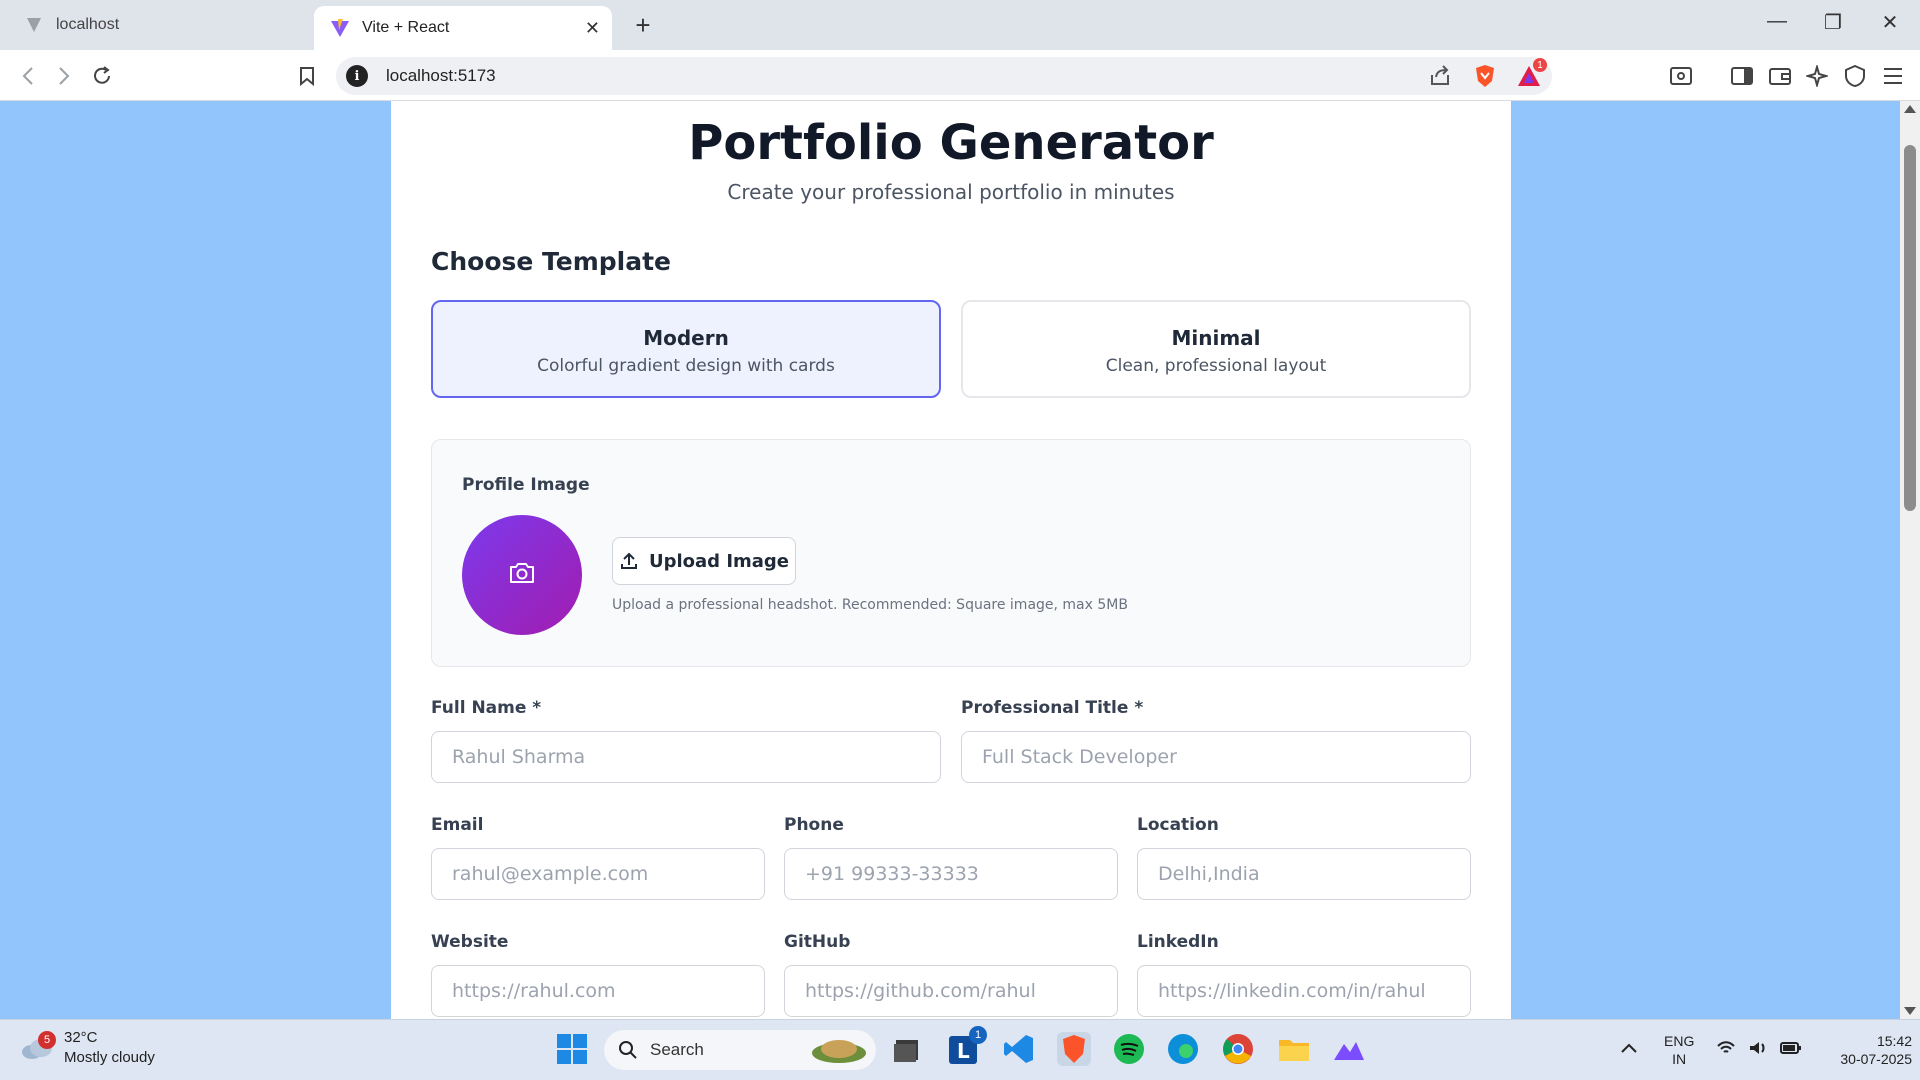 The width and height of the screenshot is (1920, 1080). Describe the element at coordinates (963, 1051) in the screenshot. I see `svg-text: L` at that location.